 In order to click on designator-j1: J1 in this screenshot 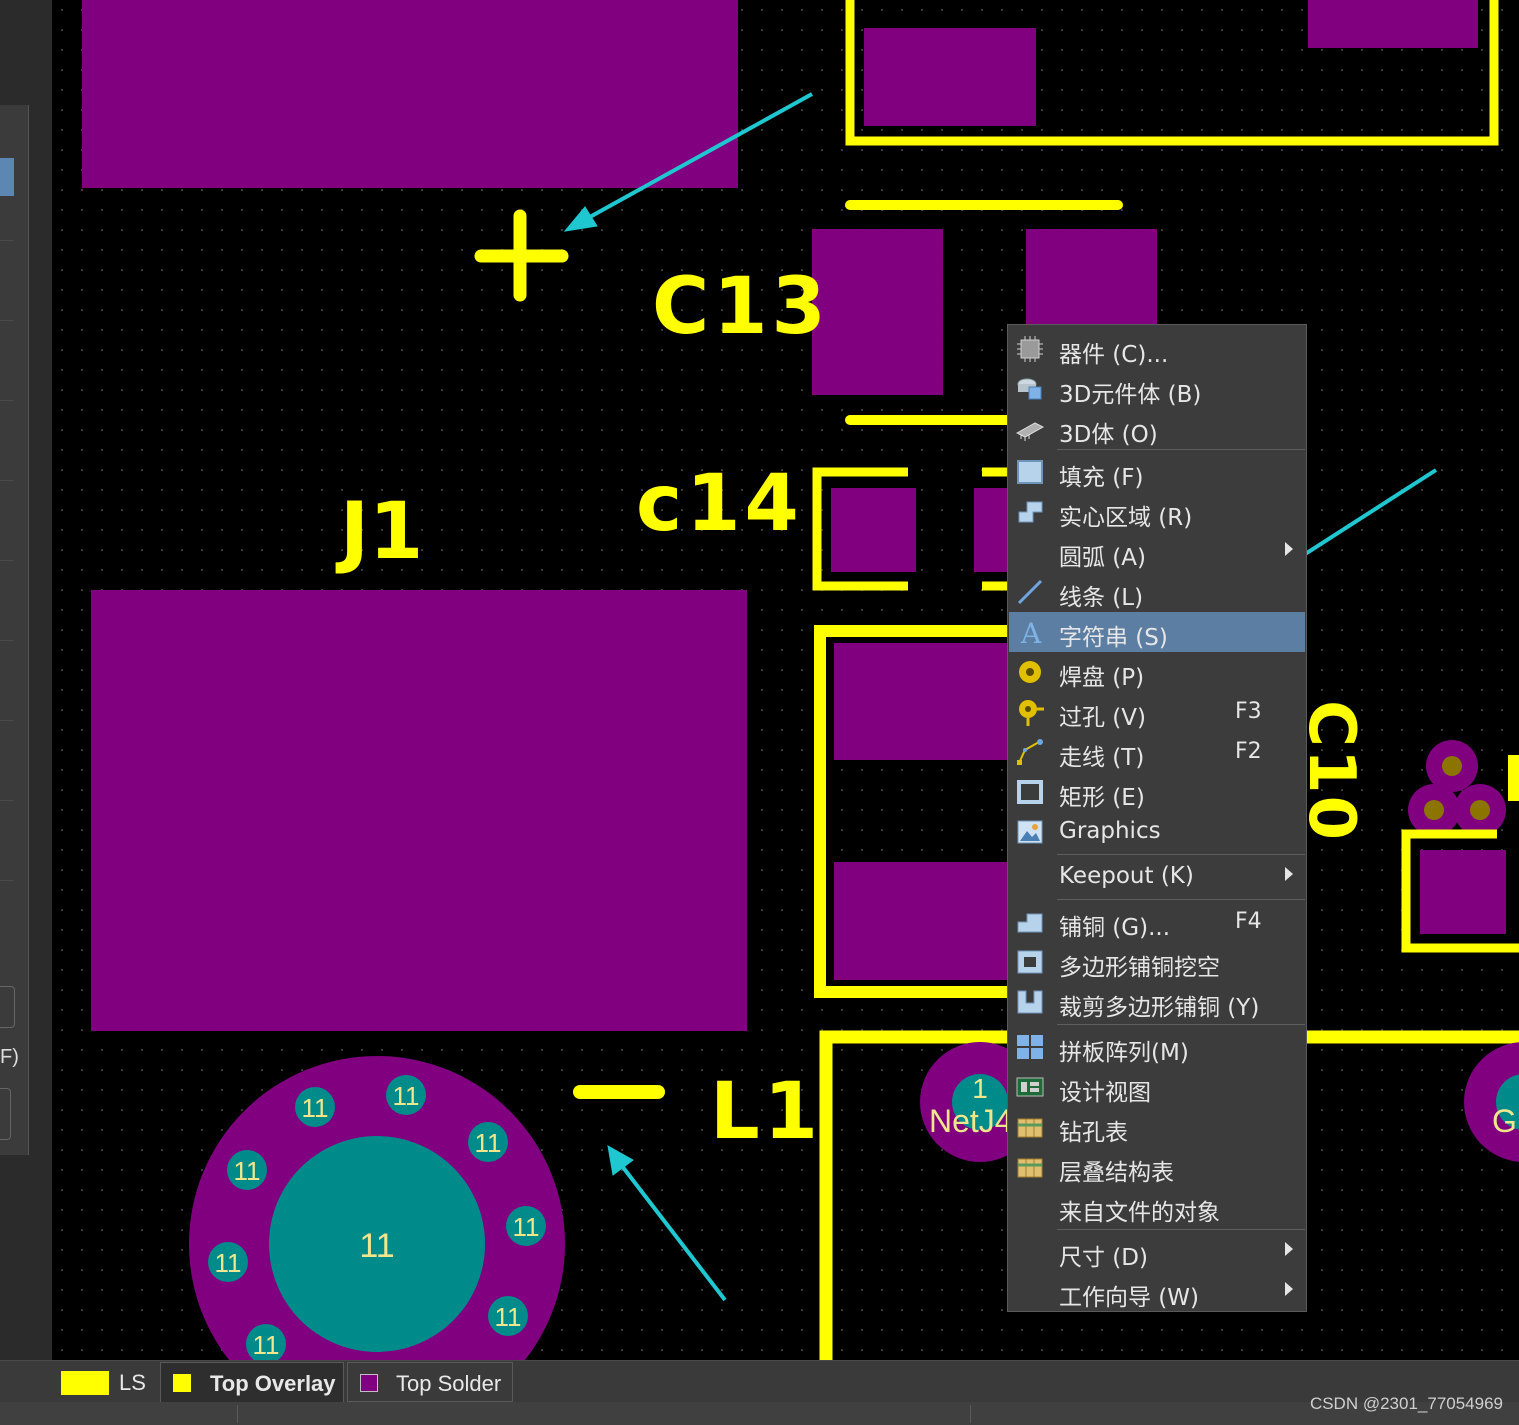, I will do `click(379, 532)`.